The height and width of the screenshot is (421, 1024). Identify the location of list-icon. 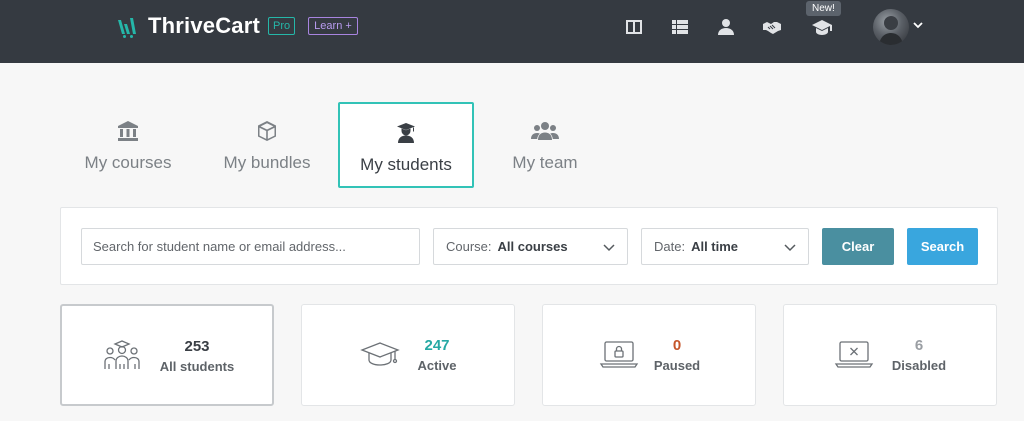
(680, 27).